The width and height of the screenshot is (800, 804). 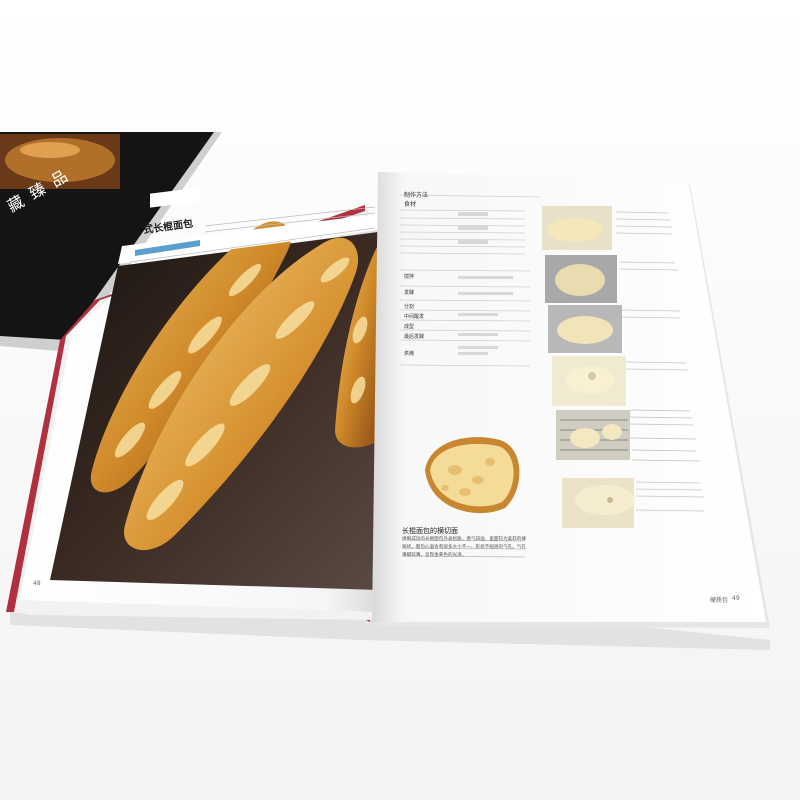 What do you see at coordinates (409, 307) in the screenshot?
I see `step-label: 分割` at bounding box center [409, 307].